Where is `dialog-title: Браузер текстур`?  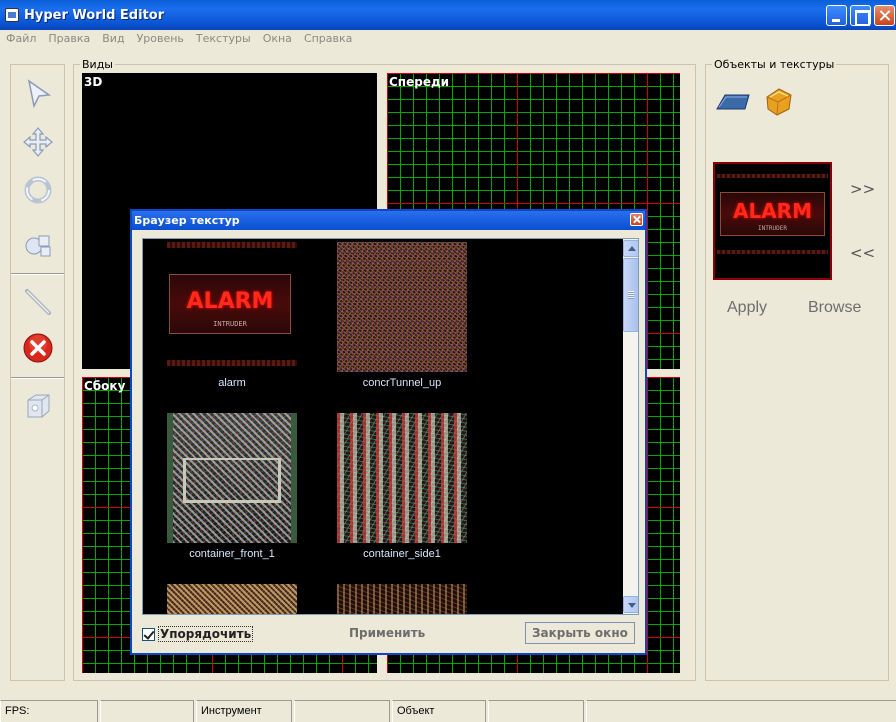
dialog-title: Браузер текстур is located at coordinates (187, 220).